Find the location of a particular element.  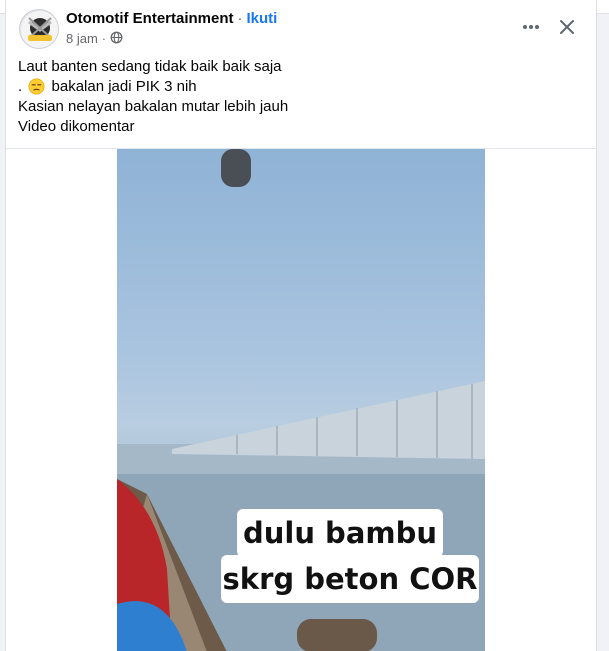

author-avatar is located at coordinates (39, 29).